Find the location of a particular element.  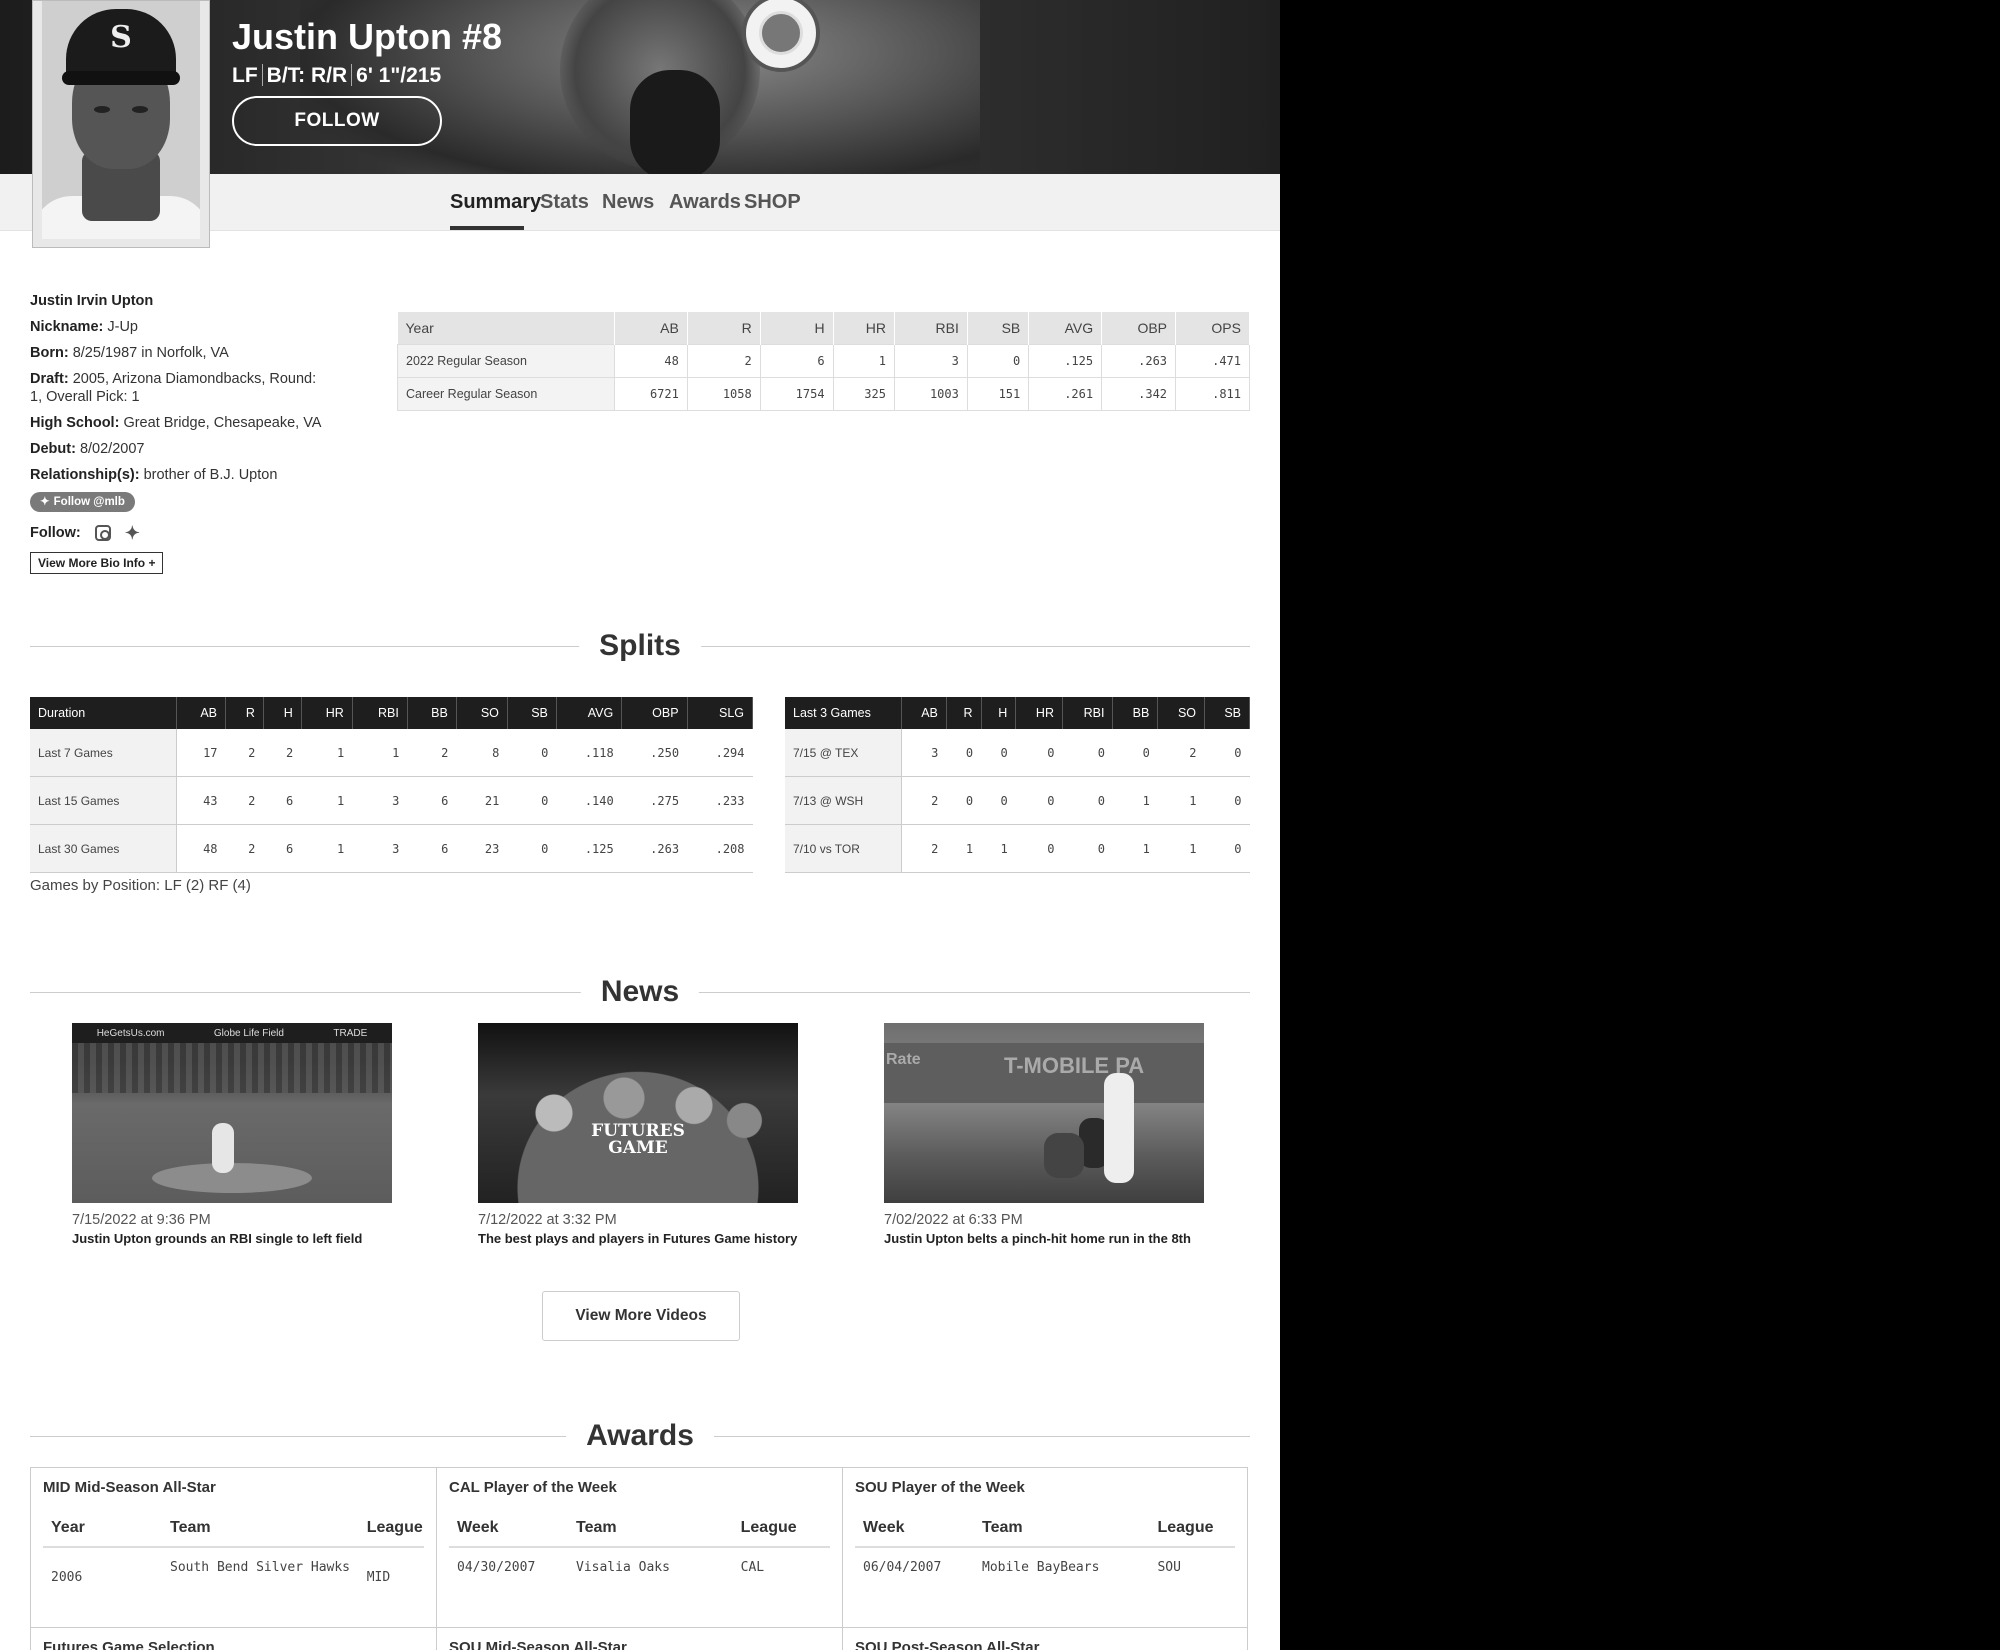

twitter-icon: ✦ is located at coordinates (132, 533).